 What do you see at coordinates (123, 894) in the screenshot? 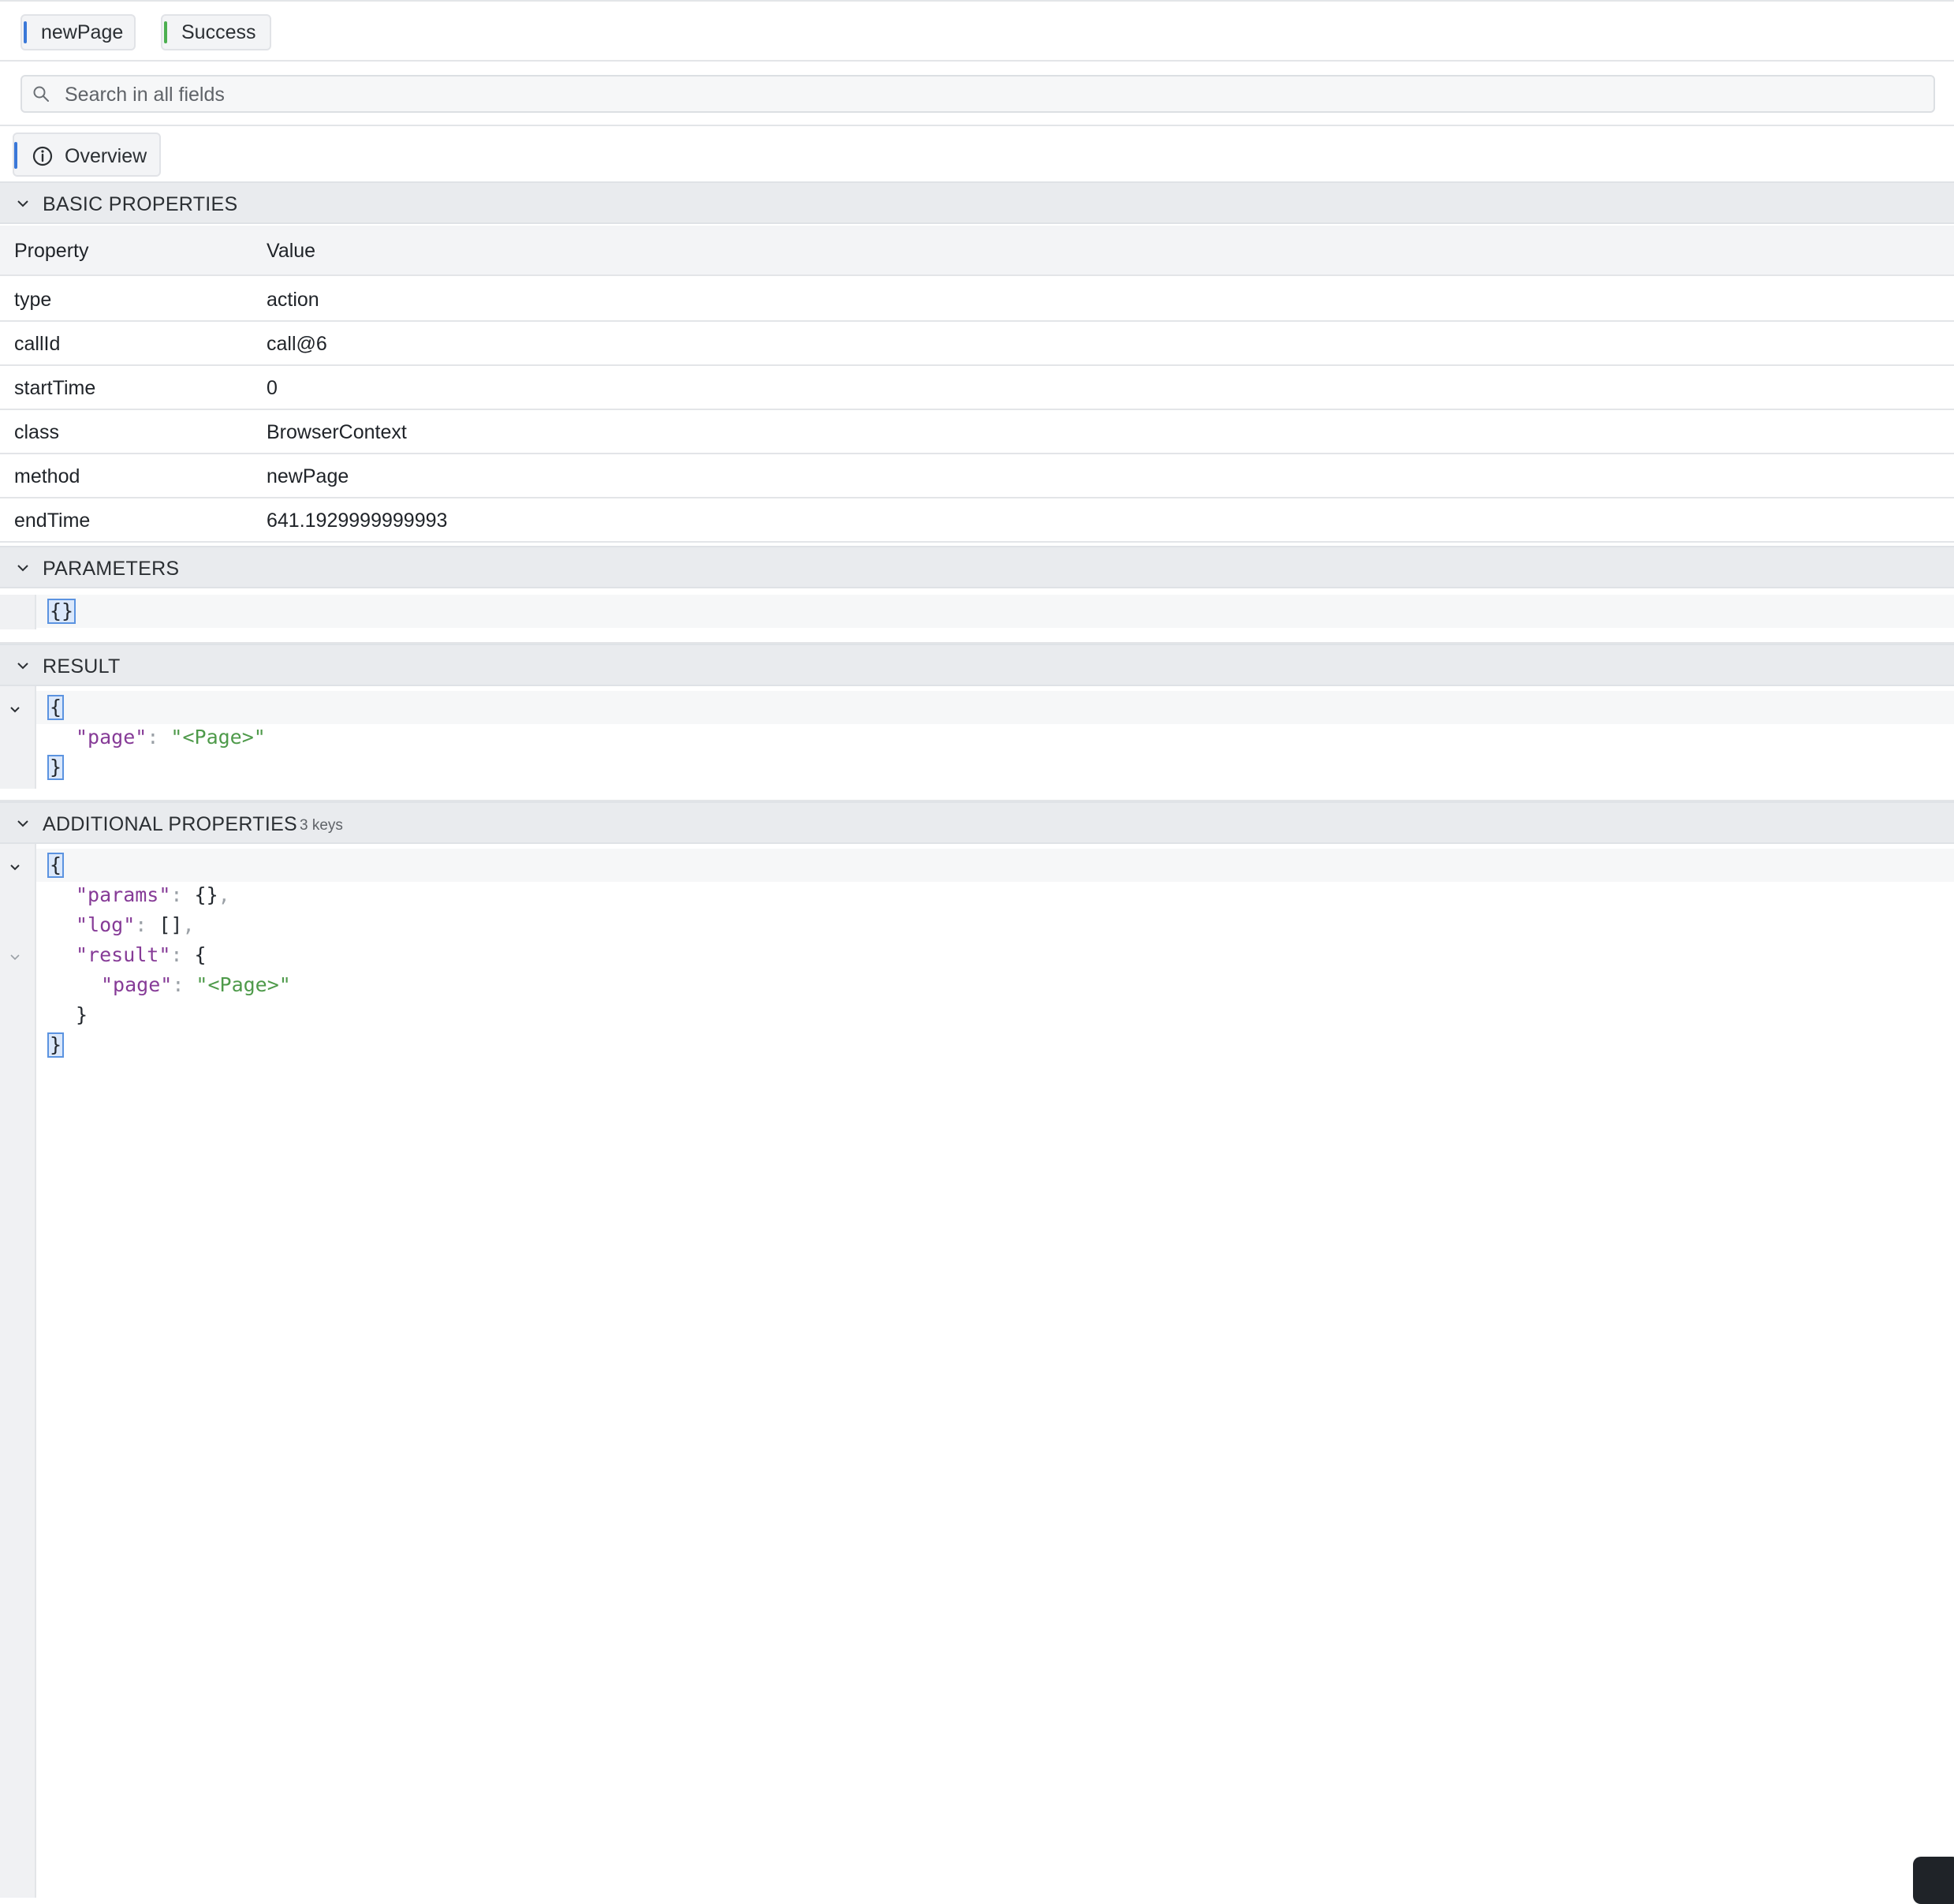
I see `json-key: "params"` at bounding box center [123, 894].